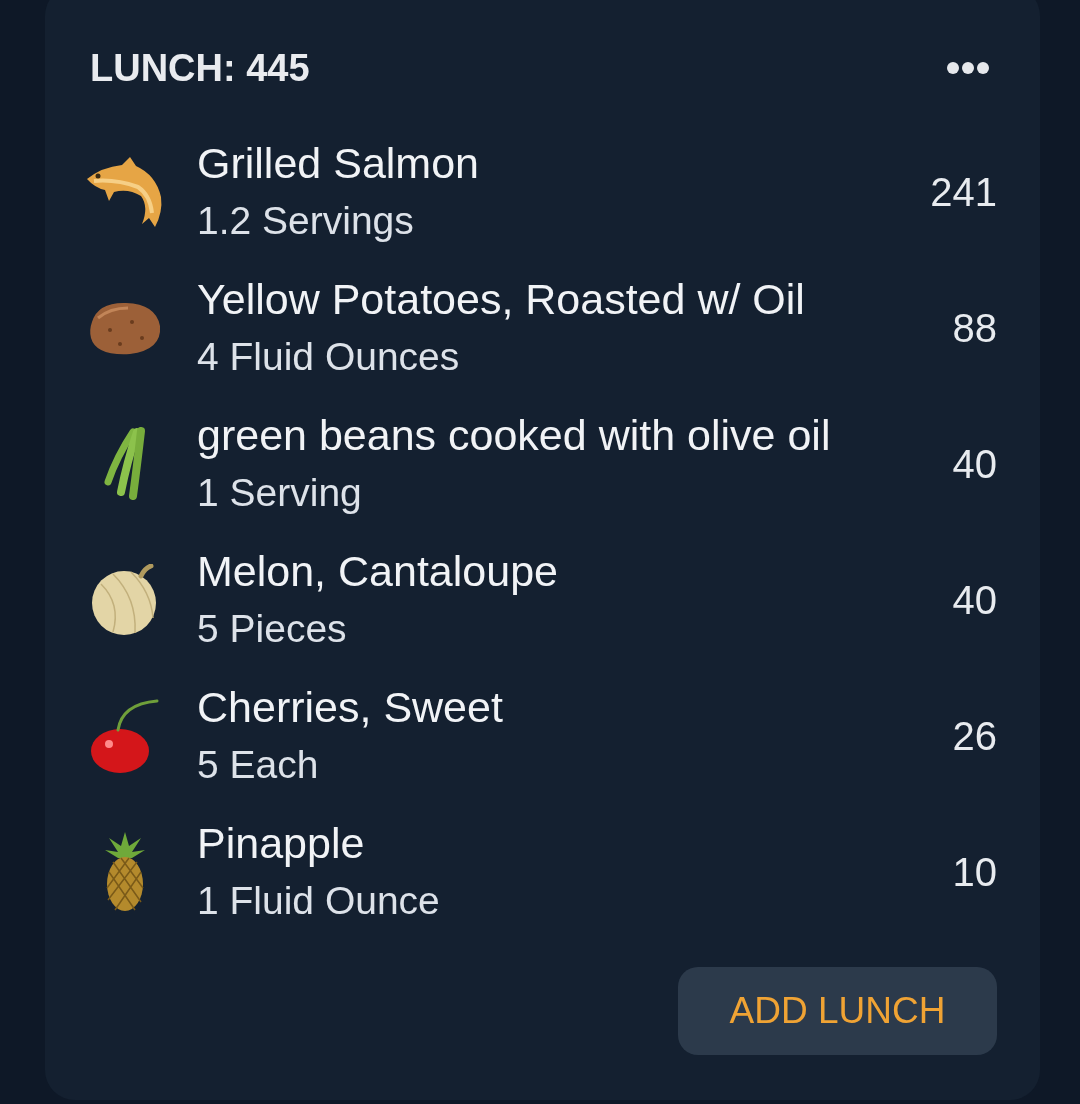 This screenshot has width=1080, height=1104. Describe the element at coordinates (974, 736) in the screenshot. I see `calorie-count: 26` at that location.